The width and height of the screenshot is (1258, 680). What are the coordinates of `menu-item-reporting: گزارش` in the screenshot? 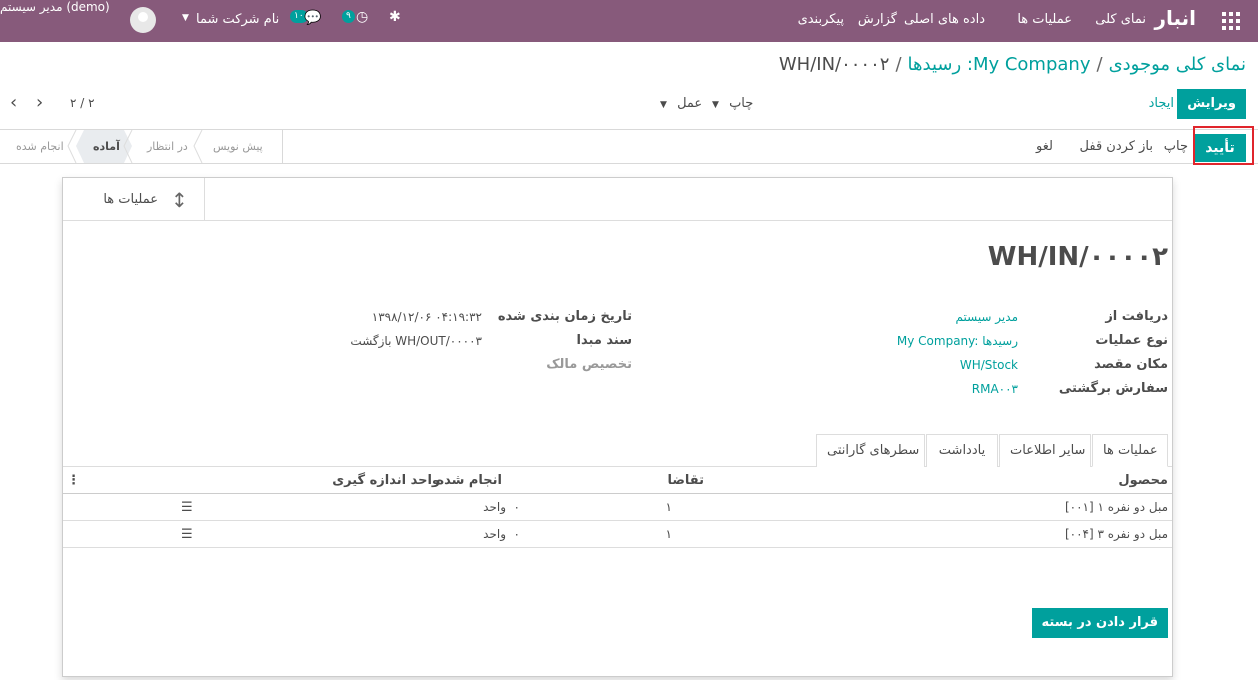 It's located at (877, 19).